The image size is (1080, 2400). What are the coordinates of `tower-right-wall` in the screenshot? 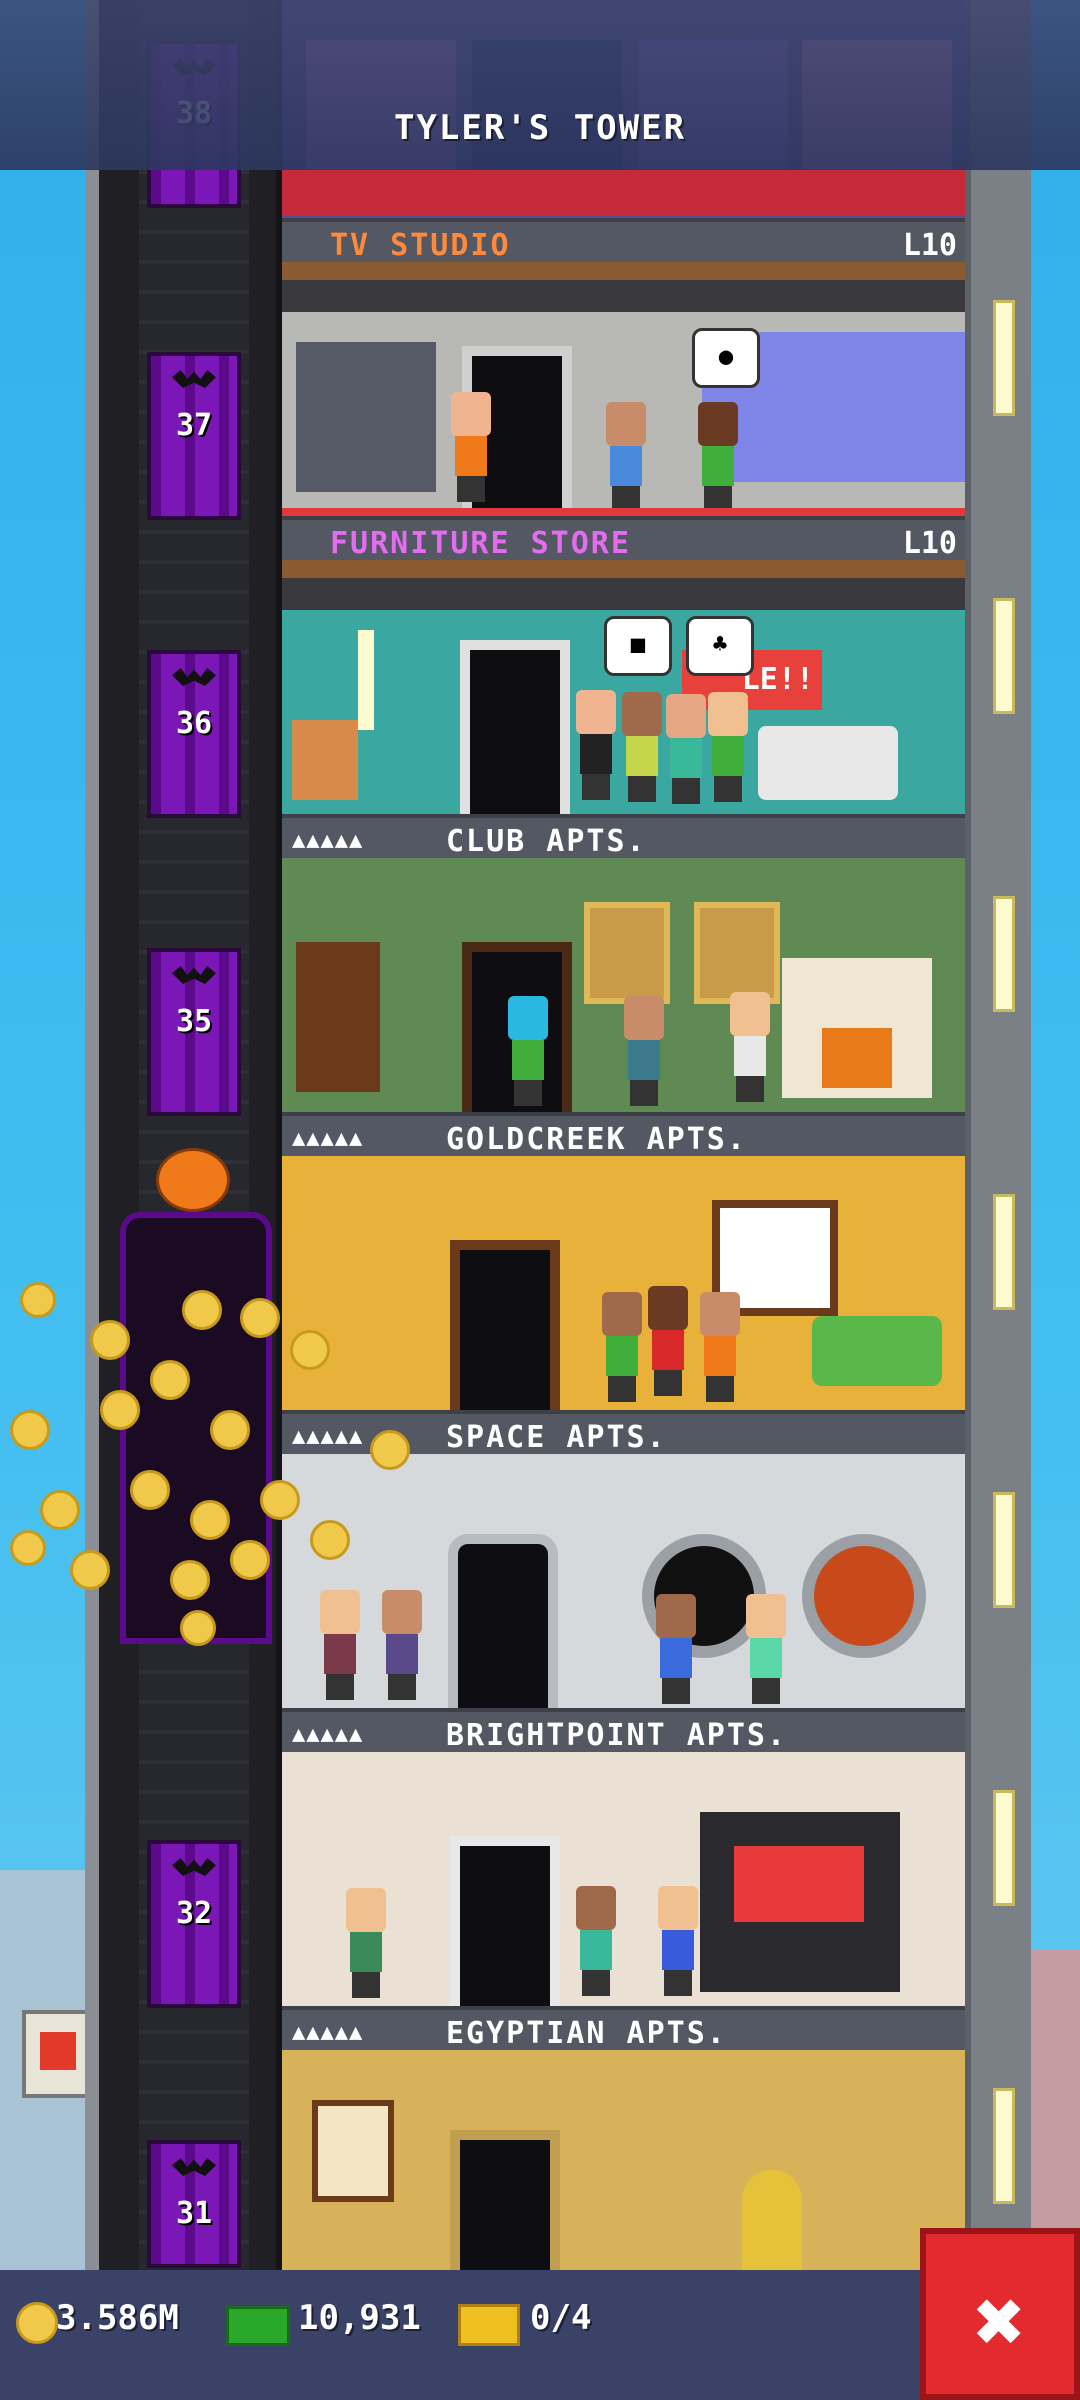 It's located at (998, 1135).